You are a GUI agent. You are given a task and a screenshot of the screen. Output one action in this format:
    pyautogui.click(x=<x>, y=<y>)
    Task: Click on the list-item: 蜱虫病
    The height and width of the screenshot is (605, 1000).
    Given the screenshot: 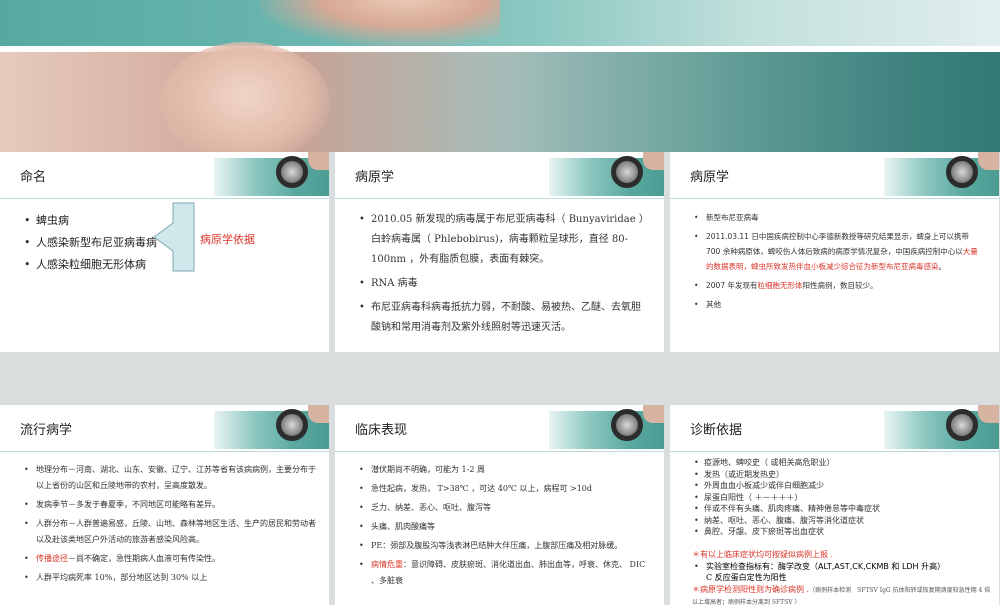 What is the action you would take?
    pyautogui.click(x=89, y=221)
    